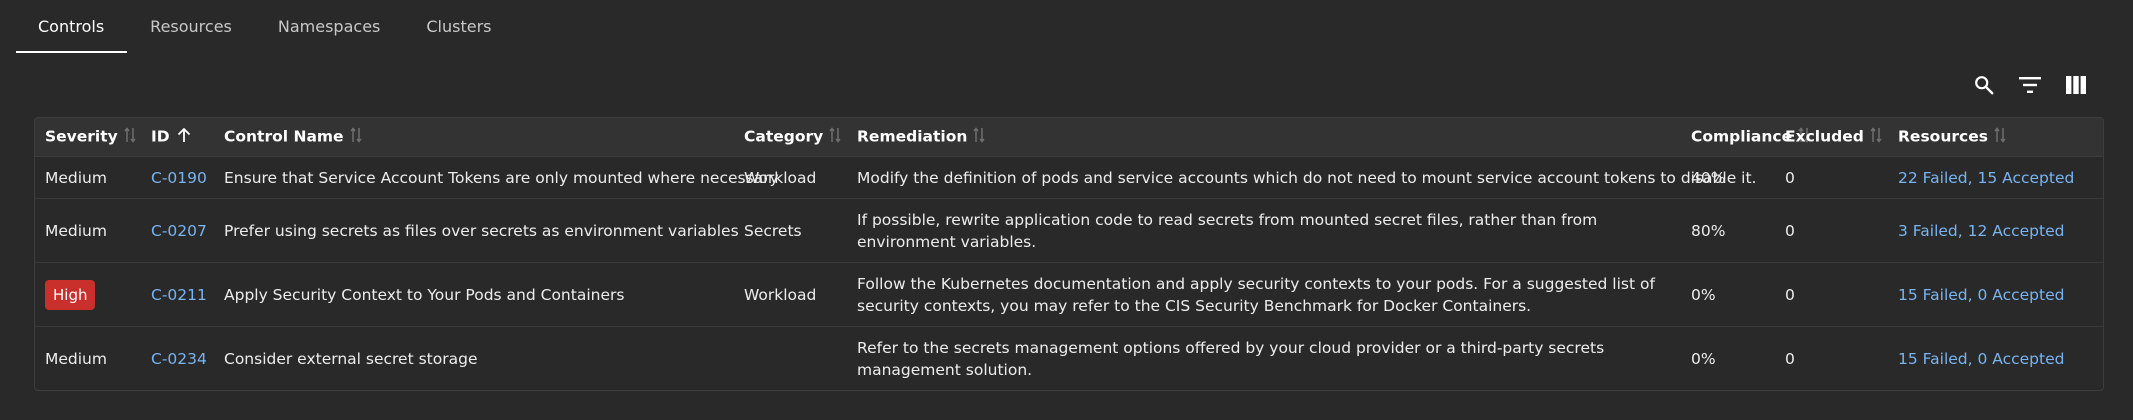 The image size is (2133, 420). I want to click on search-icon, so click(1984, 85).